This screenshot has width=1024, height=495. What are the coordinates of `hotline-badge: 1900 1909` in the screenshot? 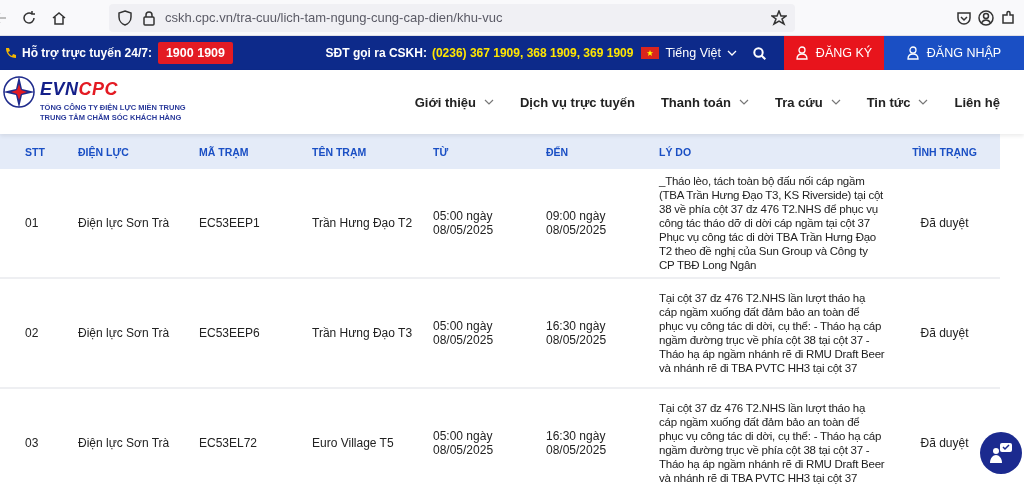 It's located at (195, 53).